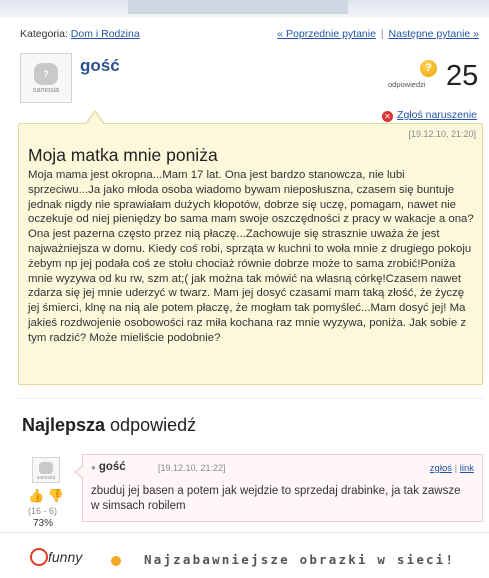 This screenshot has height=578, width=489. I want to click on report-link: Zgłoś naruszenie, so click(437, 115).